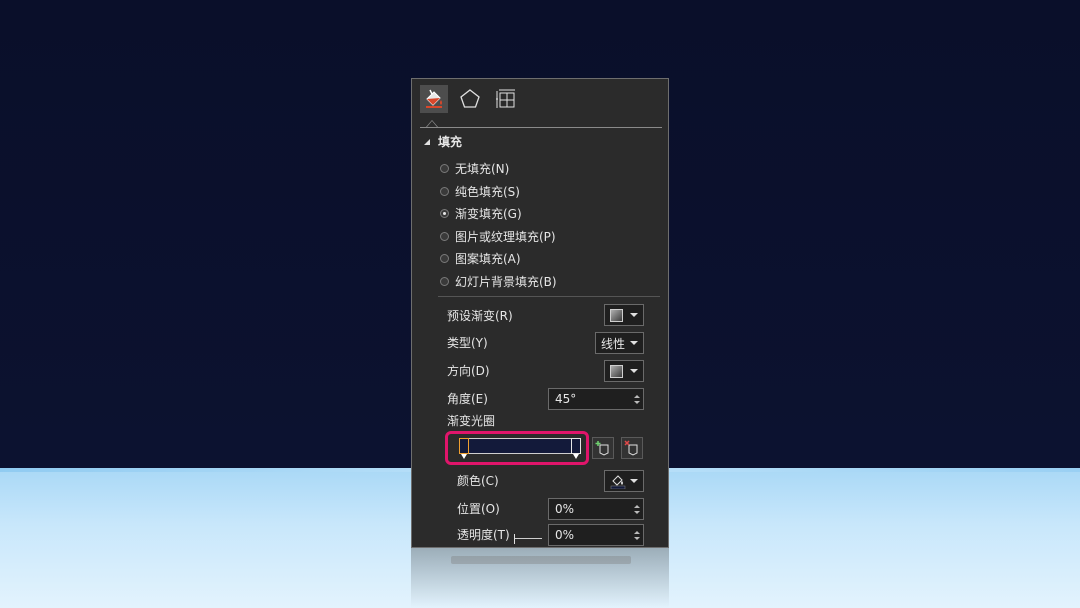 Image resolution: width=1080 pixels, height=608 pixels. What do you see at coordinates (471, 421) in the screenshot?
I see `gradient-stops-label: 渐变光圈` at bounding box center [471, 421].